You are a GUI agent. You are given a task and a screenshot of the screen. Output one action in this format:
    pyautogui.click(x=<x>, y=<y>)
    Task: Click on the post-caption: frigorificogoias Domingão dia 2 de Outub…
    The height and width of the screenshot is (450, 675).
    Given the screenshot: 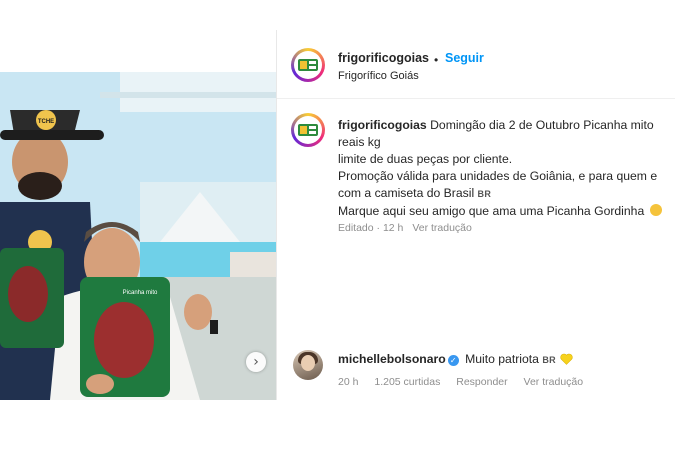 What is the action you would take?
    pyautogui.click(x=506, y=168)
    